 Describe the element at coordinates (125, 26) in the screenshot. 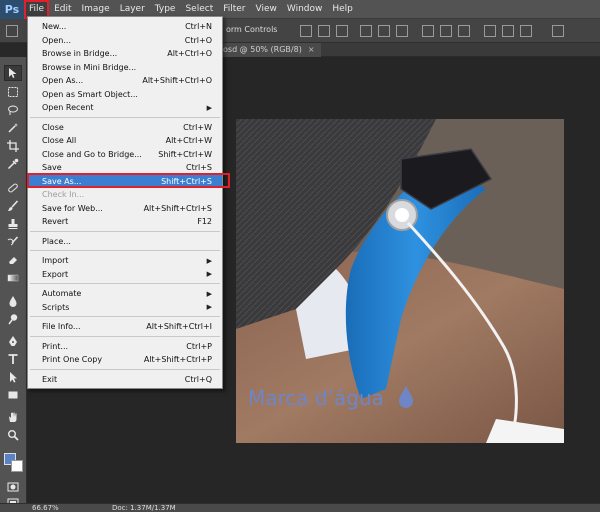

I see `menu-item-new: New... Ctrl+N` at that location.